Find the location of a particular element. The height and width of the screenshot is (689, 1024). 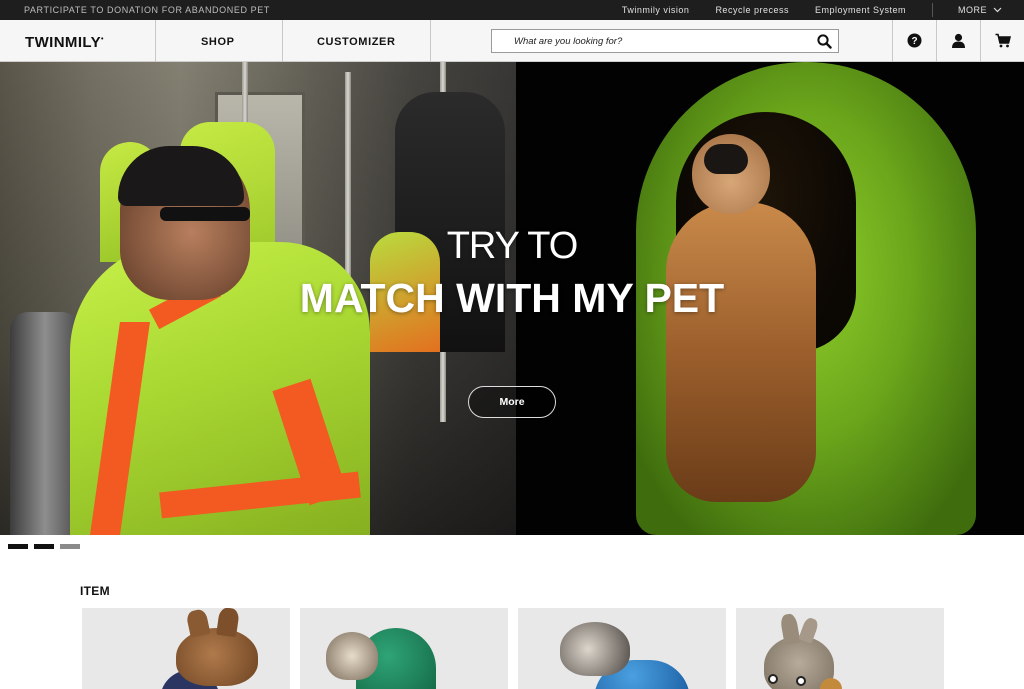

search-icon is located at coordinates (824, 41).